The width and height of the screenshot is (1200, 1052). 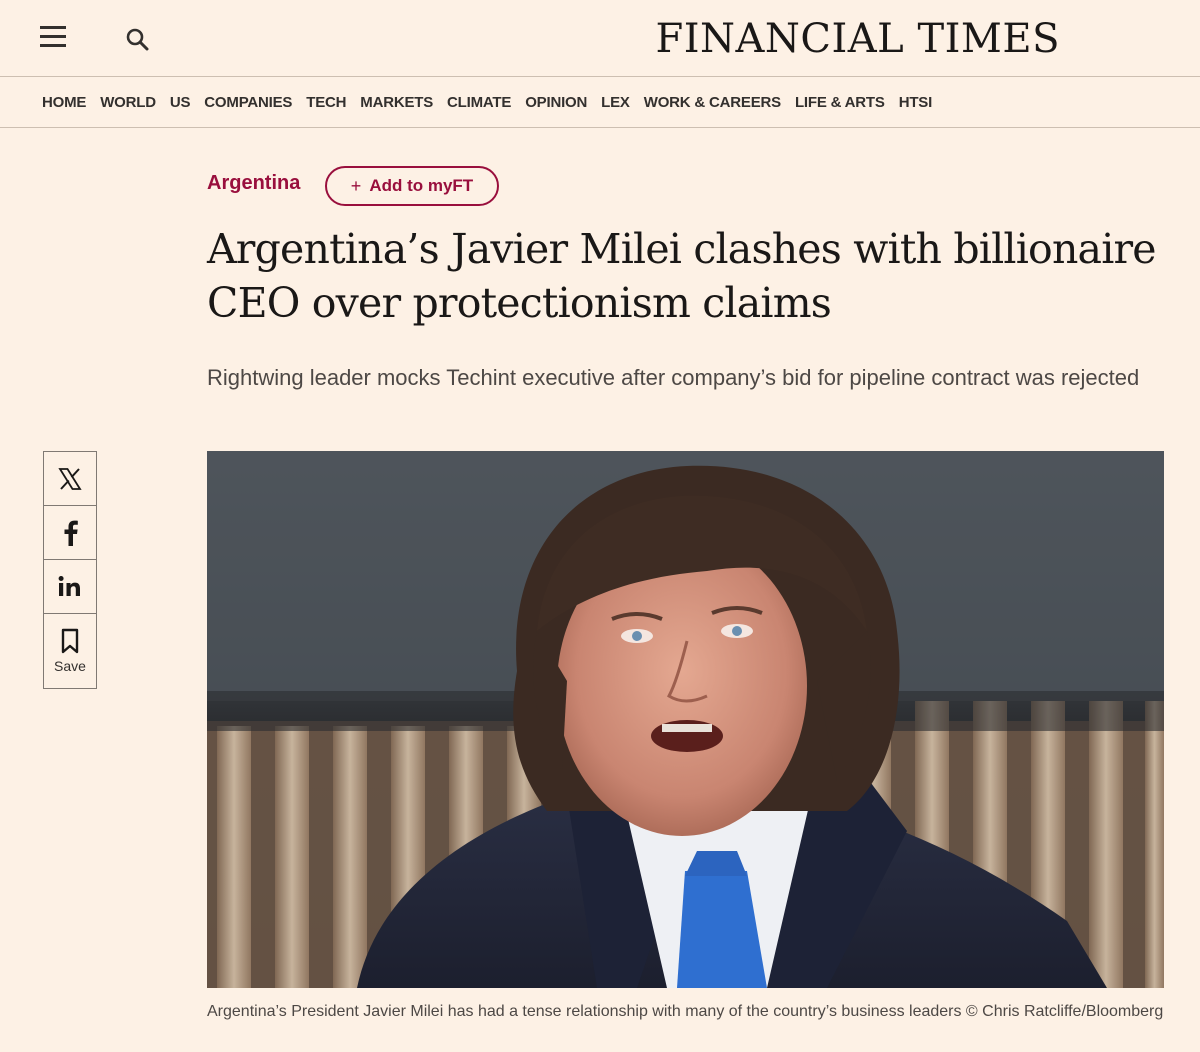 What do you see at coordinates (138, 40) in the screenshot?
I see `search-icon` at bounding box center [138, 40].